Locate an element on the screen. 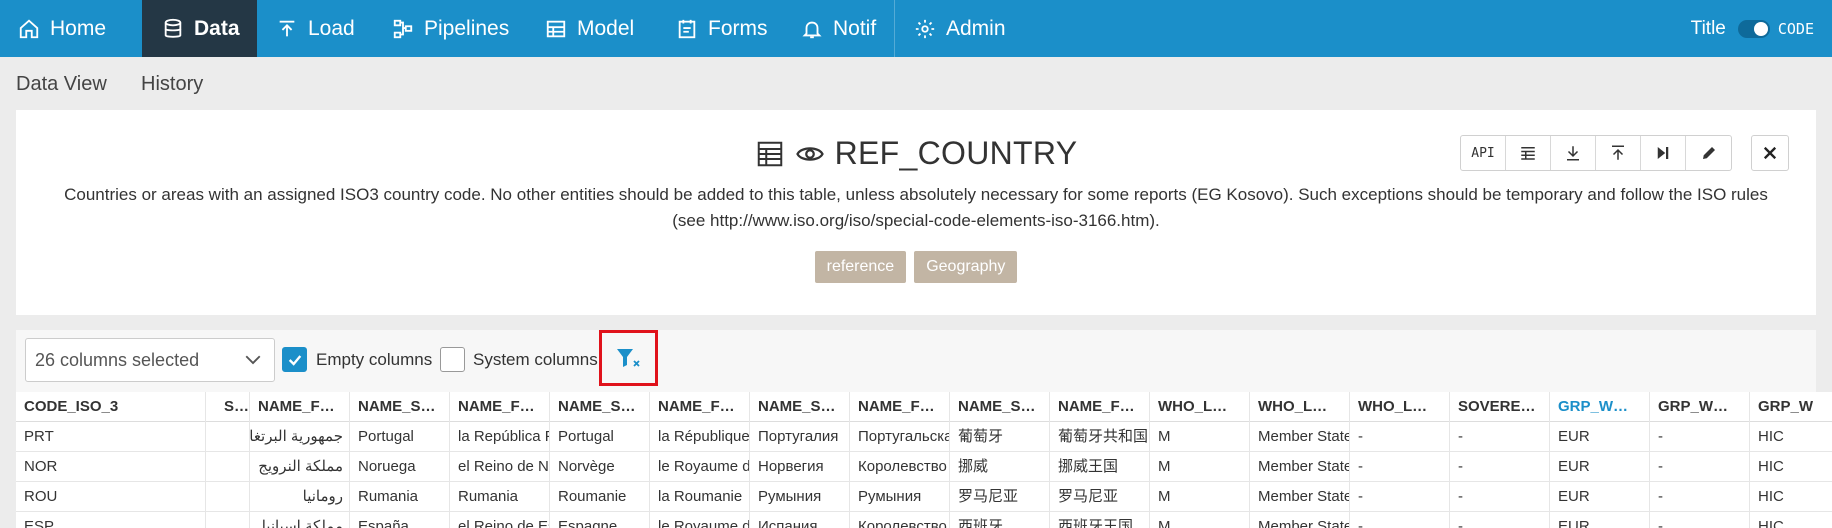 The width and height of the screenshot is (1832, 528). column-header: CODE_ISO_3 is located at coordinates (111, 407).